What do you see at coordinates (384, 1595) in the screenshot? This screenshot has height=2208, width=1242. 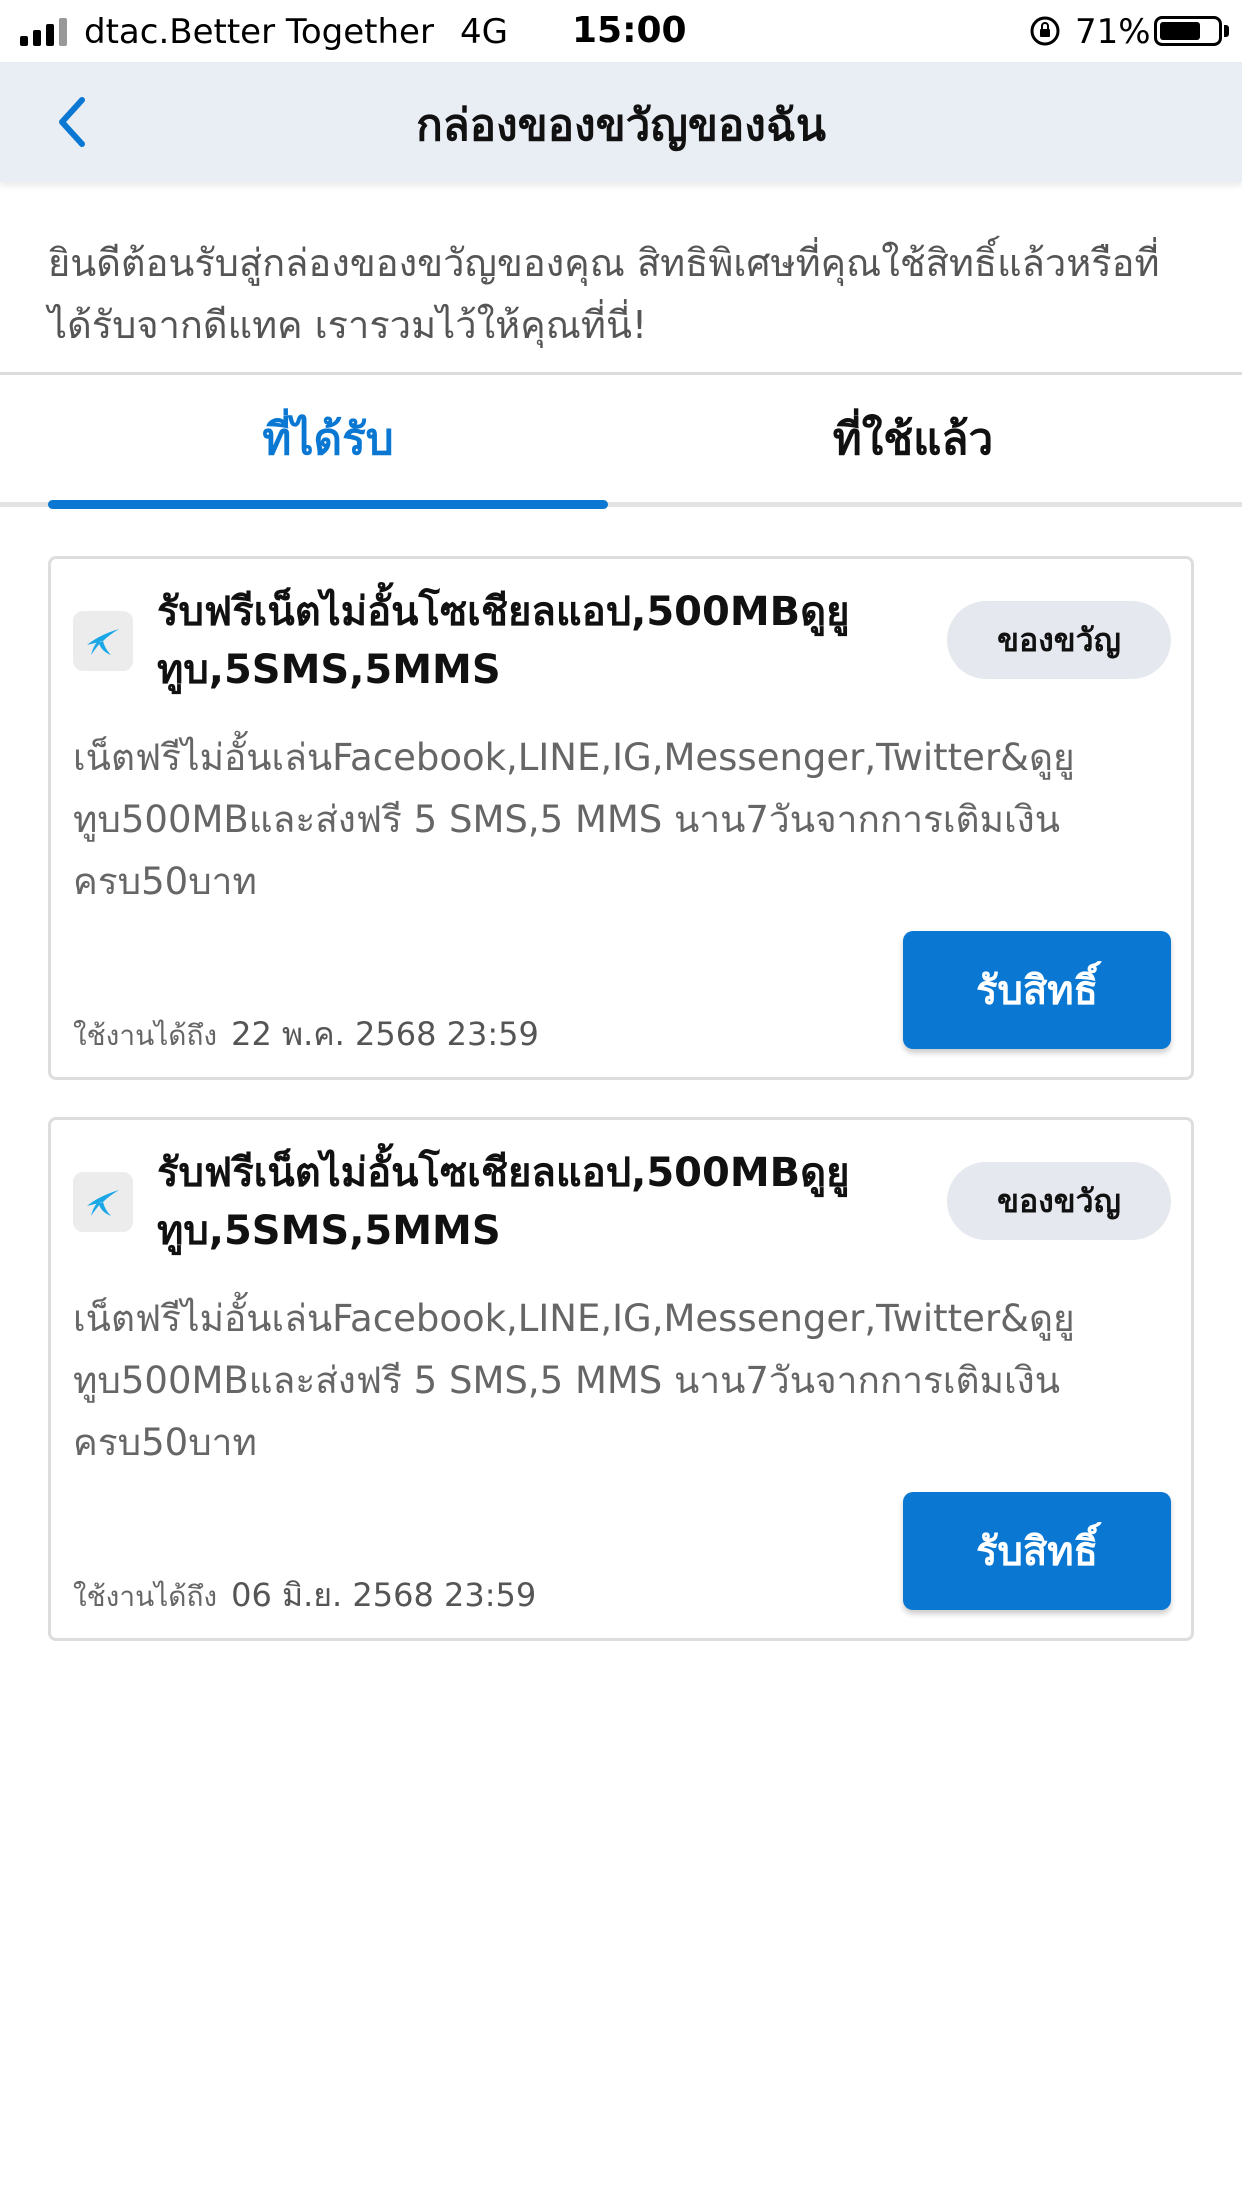 I see `expiry-date: 06 มิ.ย. 2568 23:59` at bounding box center [384, 1595].